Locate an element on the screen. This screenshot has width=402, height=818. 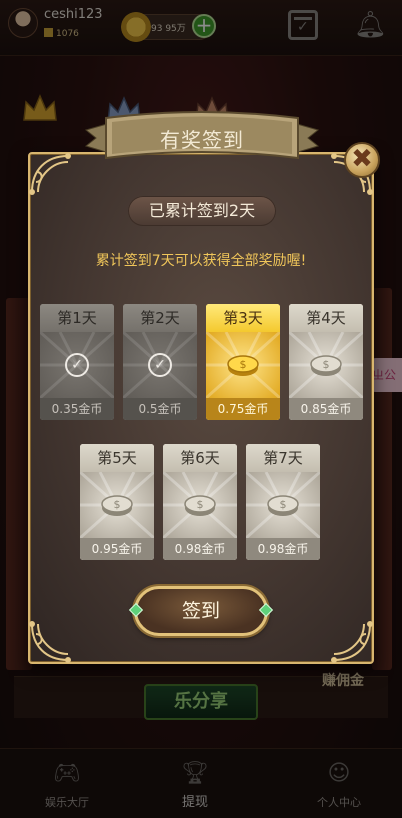
day-card-7: 第7天 $ 0.98金币 is located at coordinates (283, 502).